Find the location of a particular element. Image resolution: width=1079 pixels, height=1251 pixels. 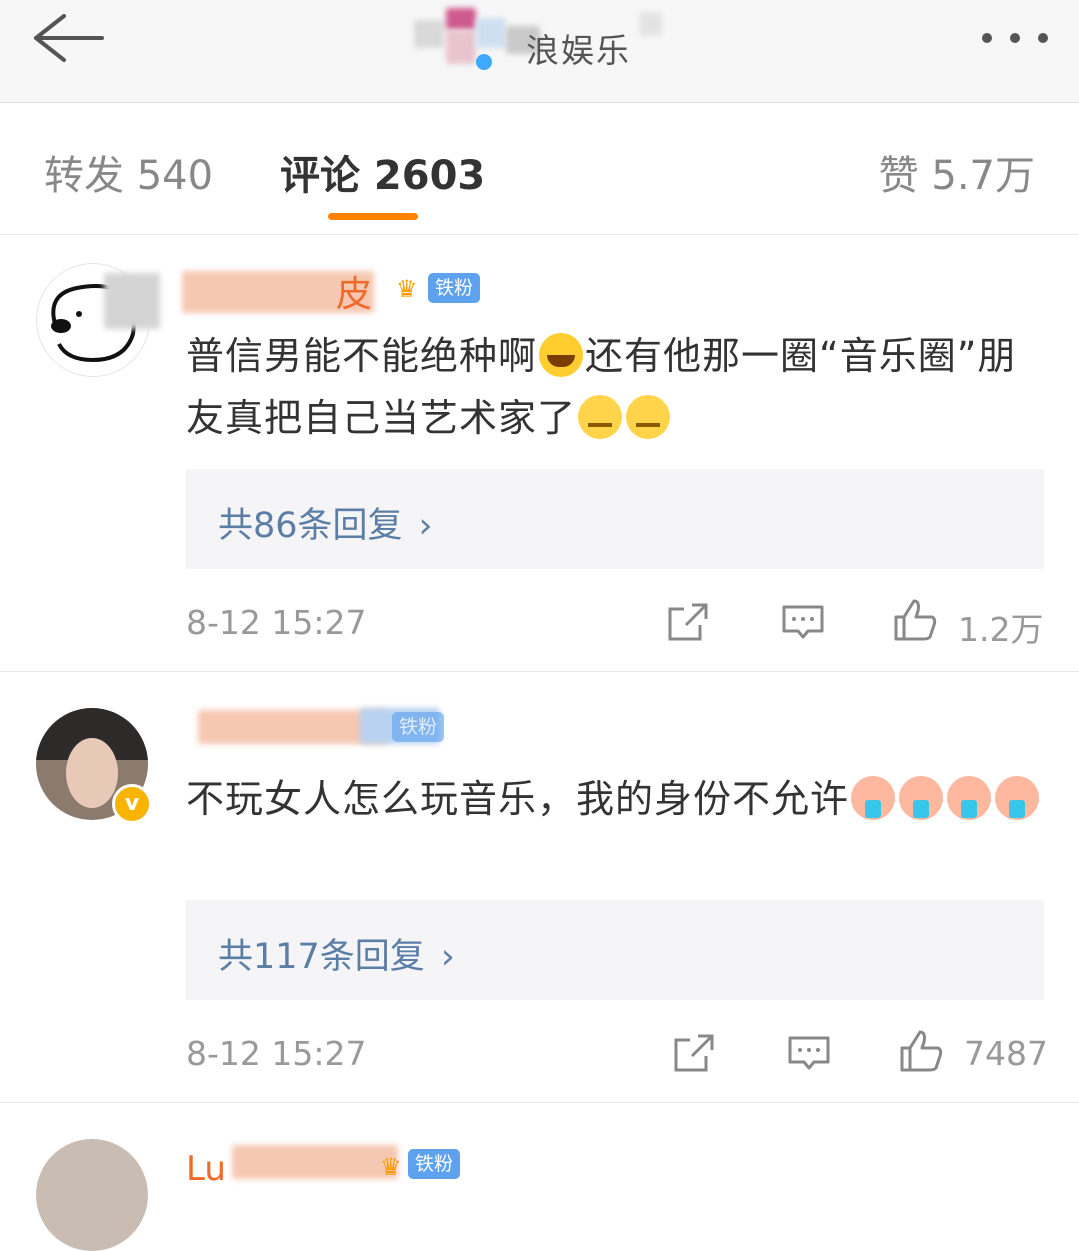

page-title: 浪娱乐 is located at coordinates (578, 50).